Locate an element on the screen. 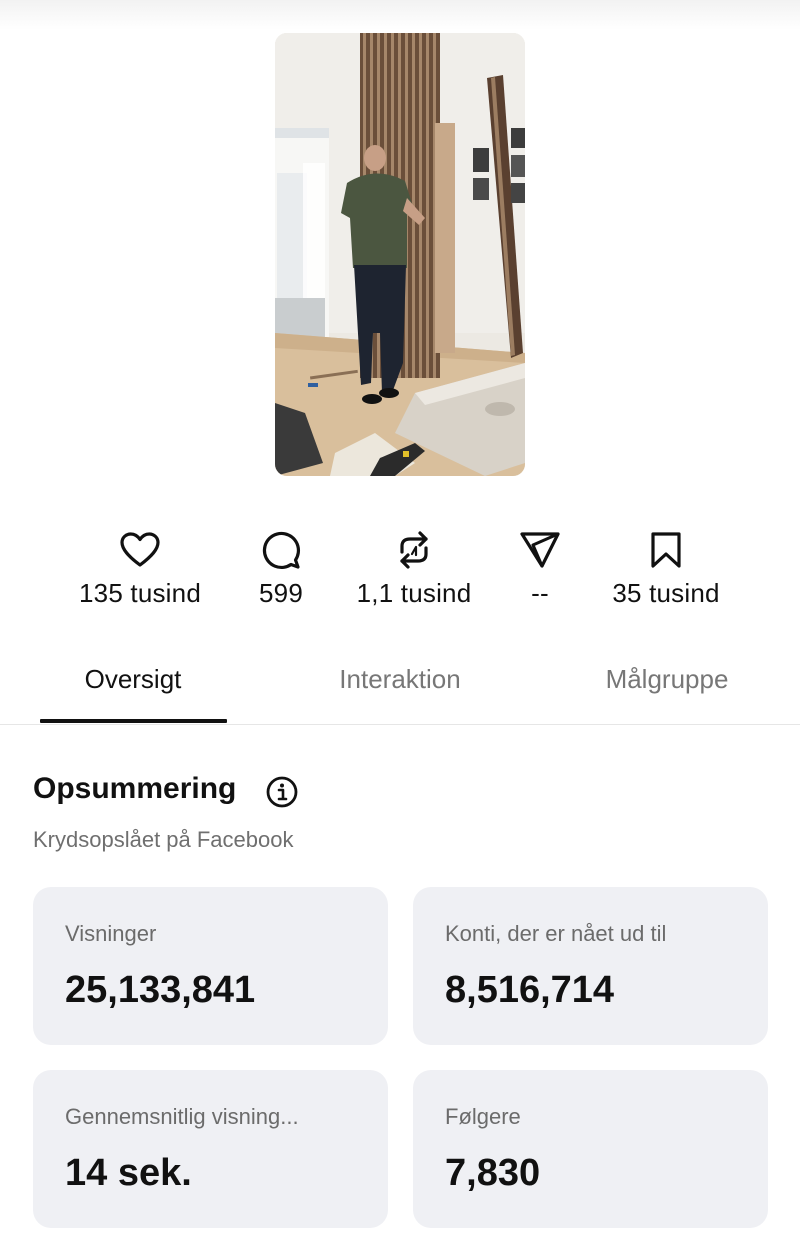 This screenshot has width=800, height=1251. video-thumbnail is located at coordinates (400, 254).